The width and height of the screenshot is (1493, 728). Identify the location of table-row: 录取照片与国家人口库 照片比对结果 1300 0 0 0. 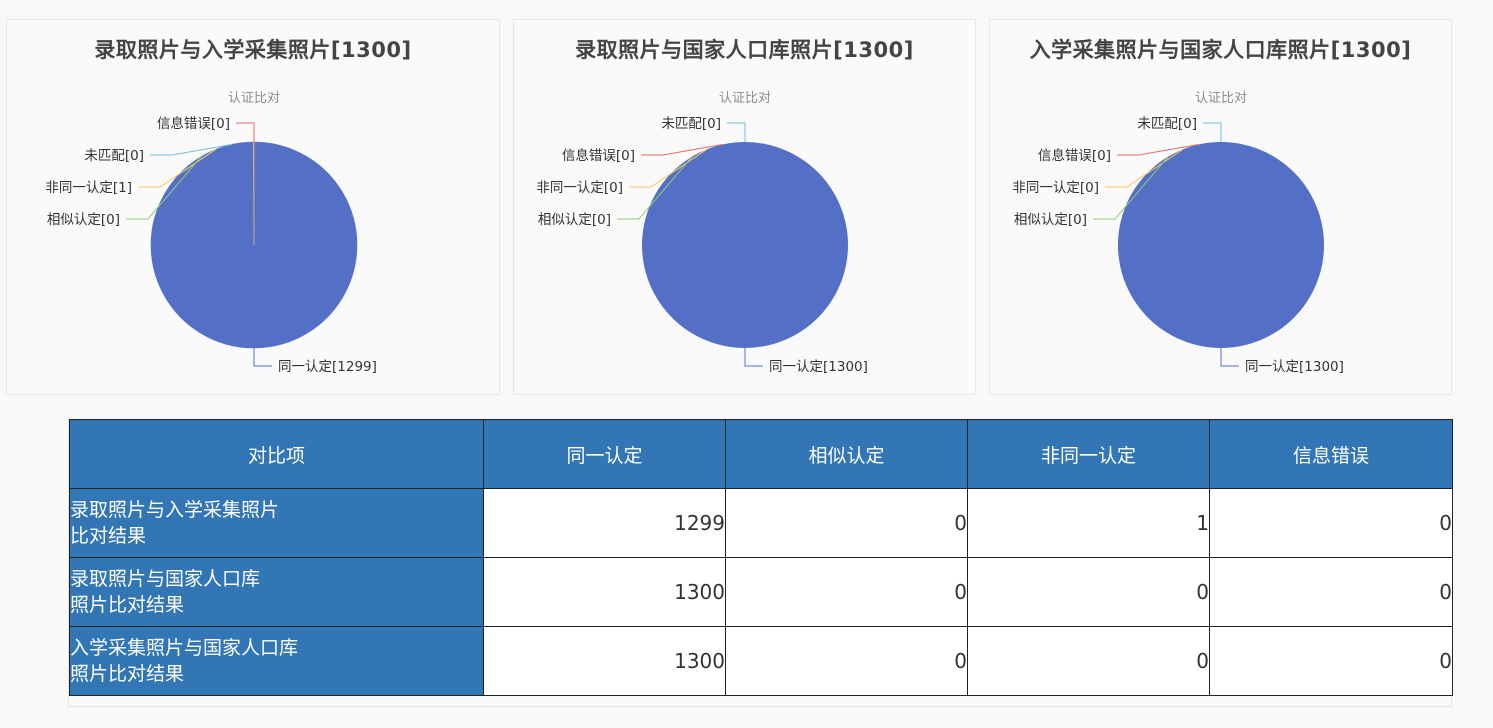
(761, 592).